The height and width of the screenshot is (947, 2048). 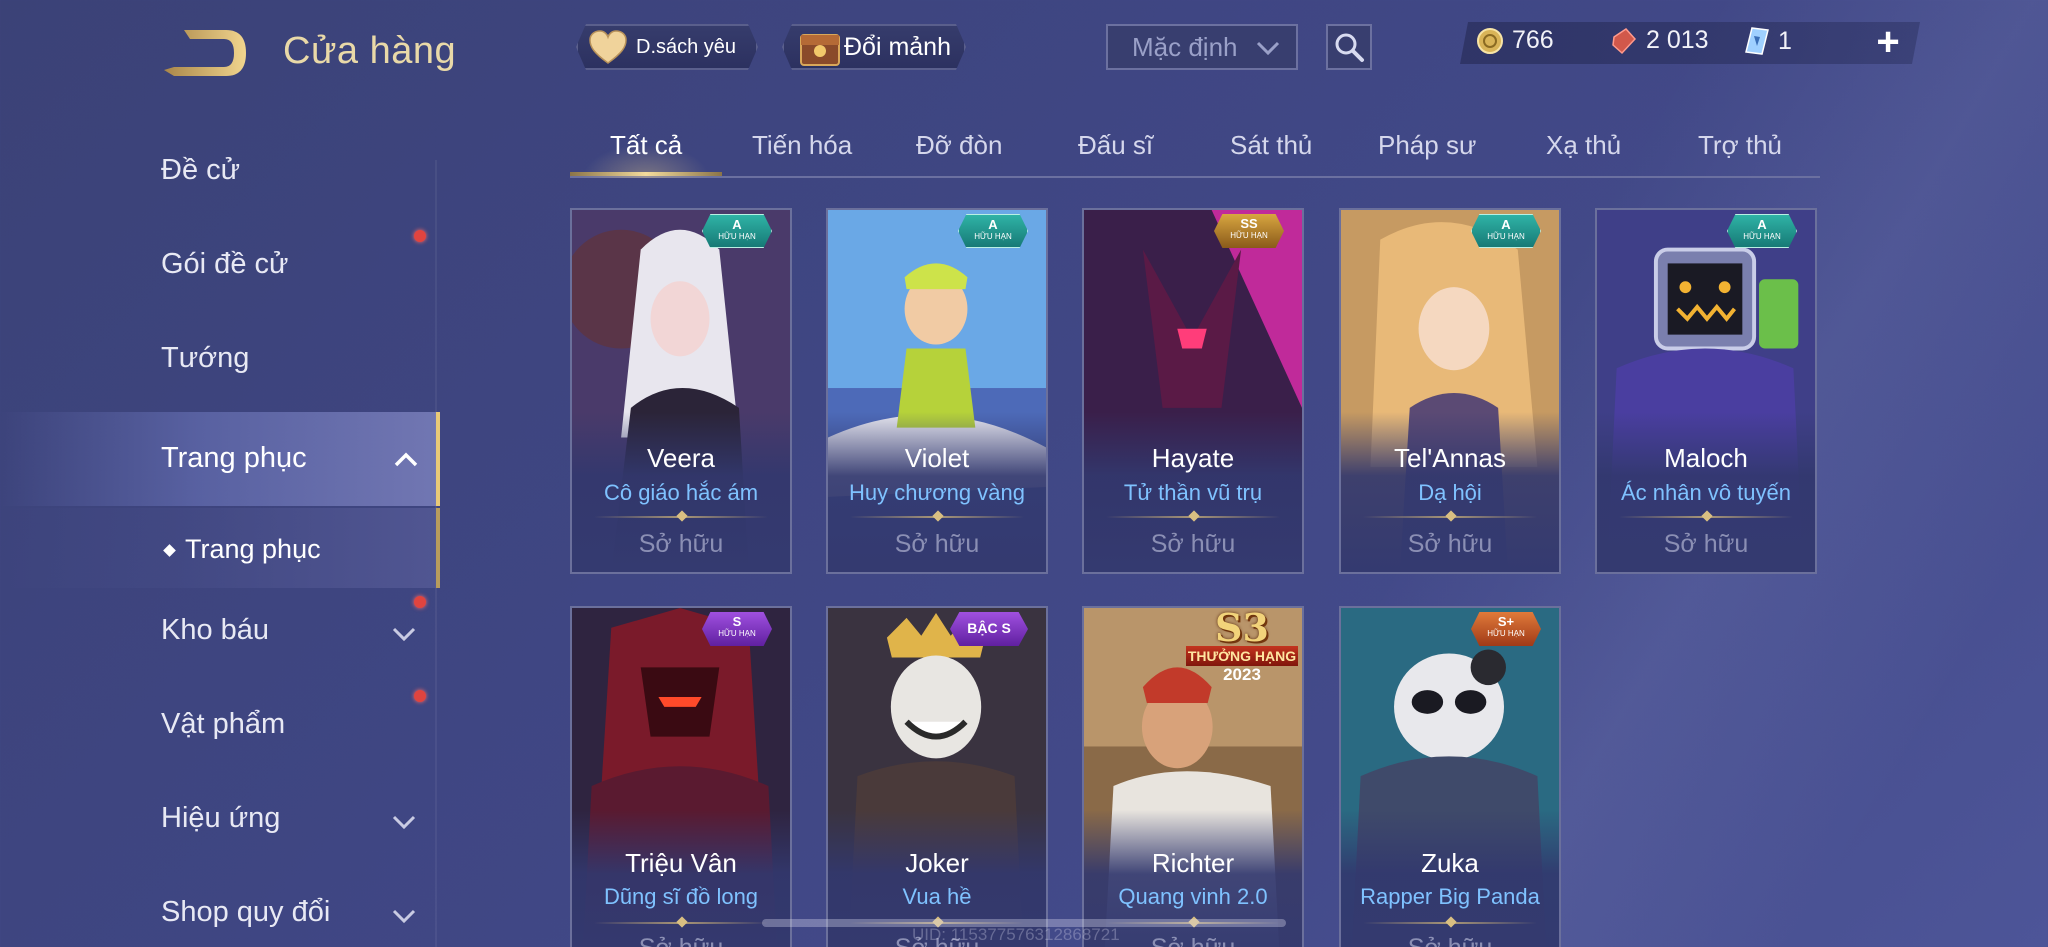 What do you see at coordinates (1271, 145) in the screenshot?
I see `tab-assassin: Sát thủ` at bounding box center [1271, 145].